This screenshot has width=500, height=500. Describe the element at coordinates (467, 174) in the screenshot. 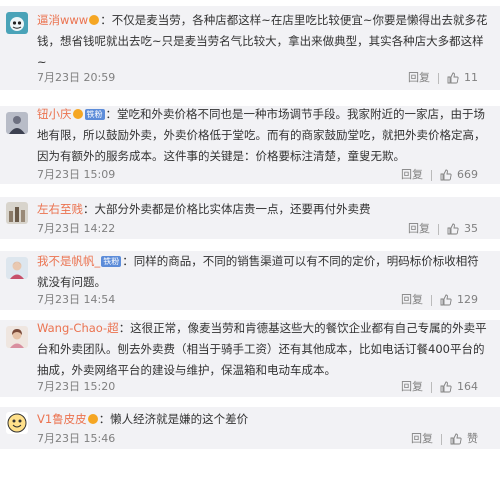

I see `like-count: 669` at that location.